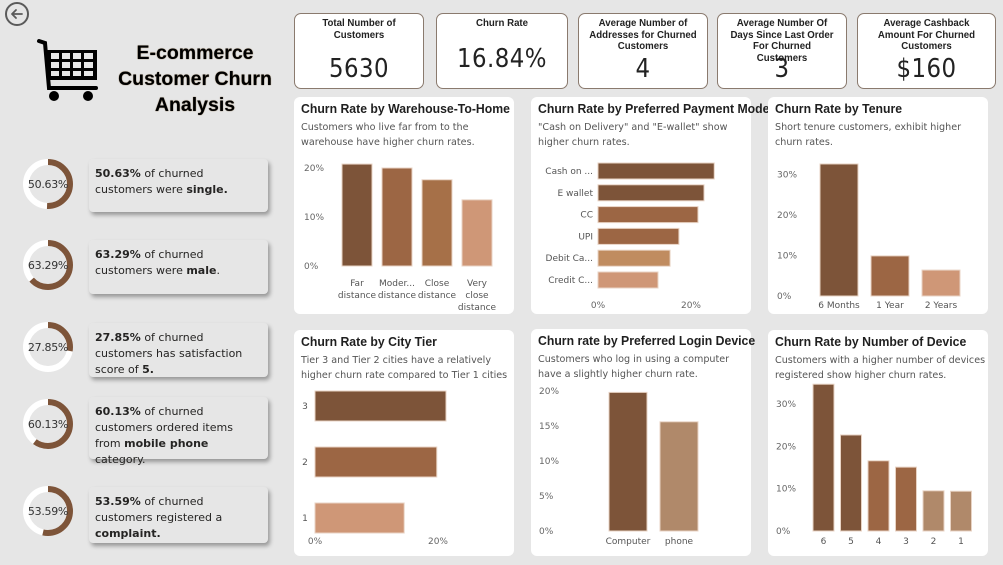 Image resolution: width=1003 pixels, height=565 pixels. What do you see at coordinates (926, 69) in the screenshot?
I see `kpi-value: $160` at bounding box center [926, 69].